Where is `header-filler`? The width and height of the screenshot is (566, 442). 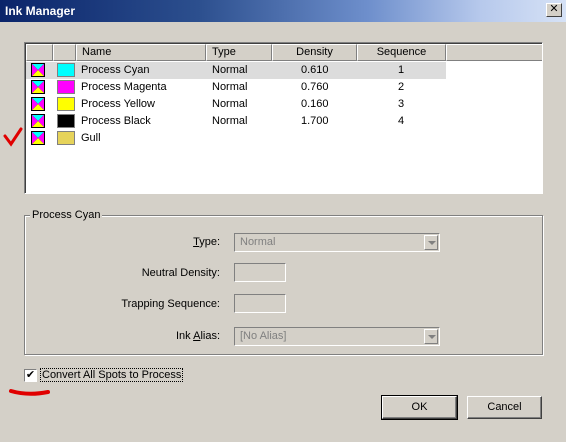 header-filler is located at coordinates (494, 52).